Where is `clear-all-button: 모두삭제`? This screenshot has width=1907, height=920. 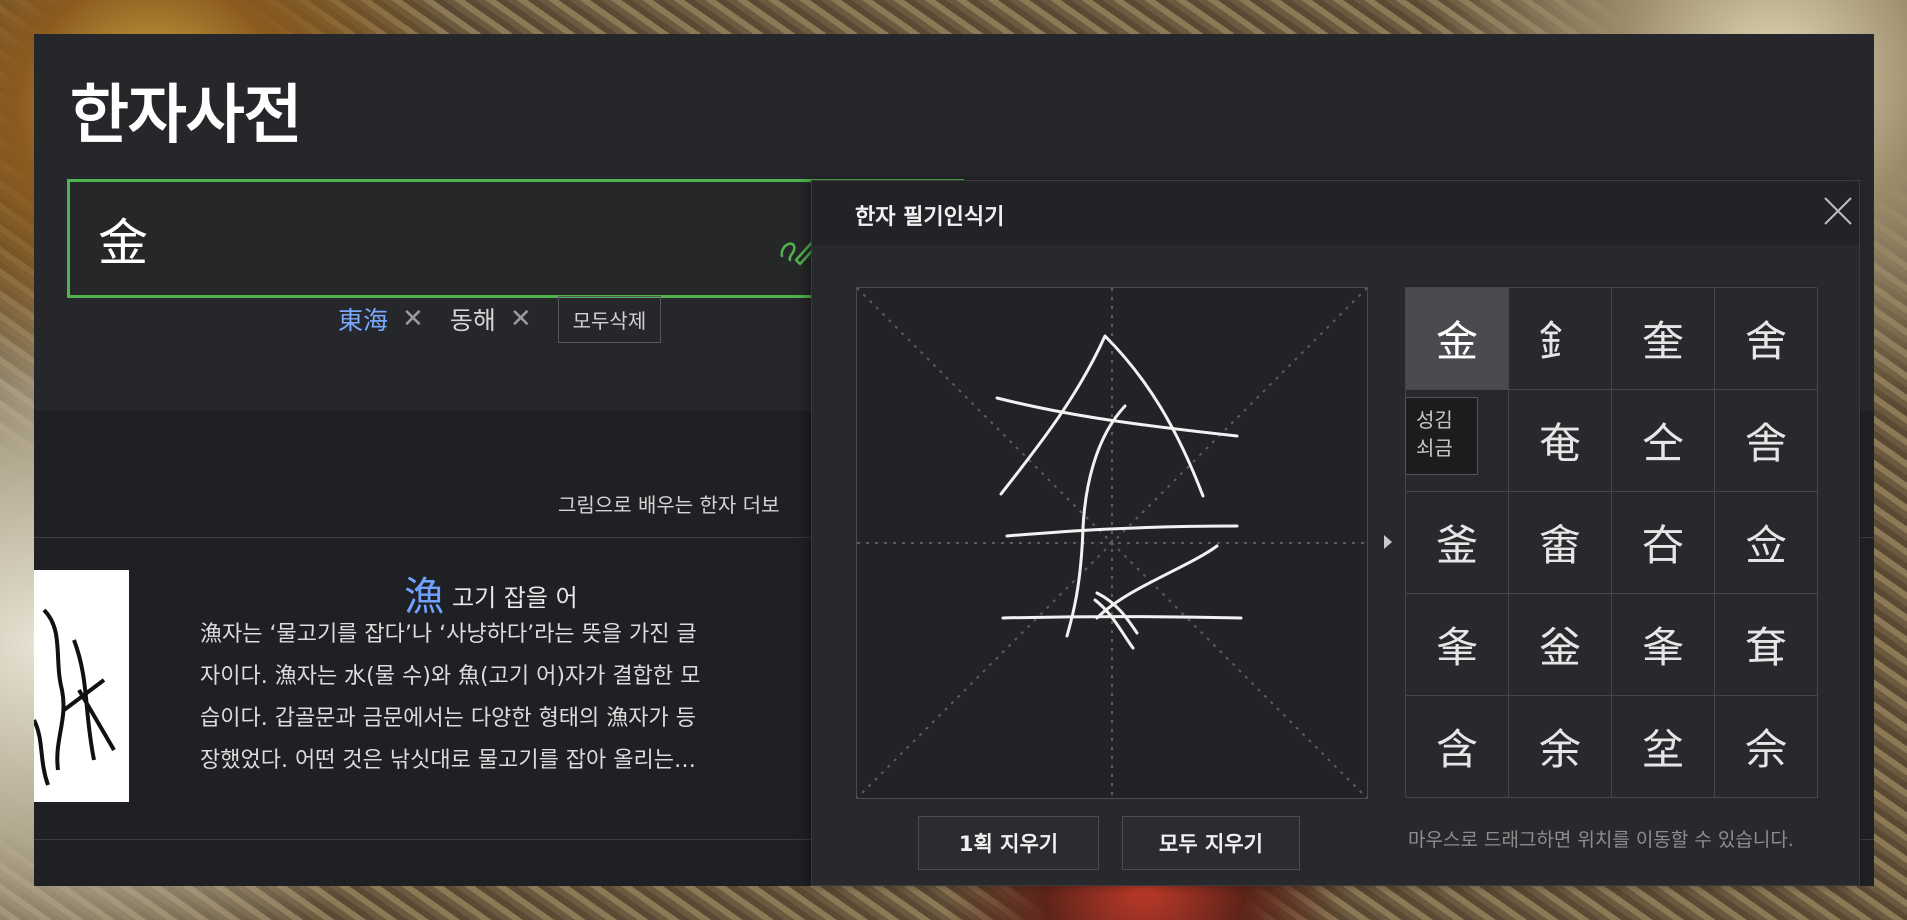 clear-all-button: 모두삭제 is located at coordinates (609, 319).